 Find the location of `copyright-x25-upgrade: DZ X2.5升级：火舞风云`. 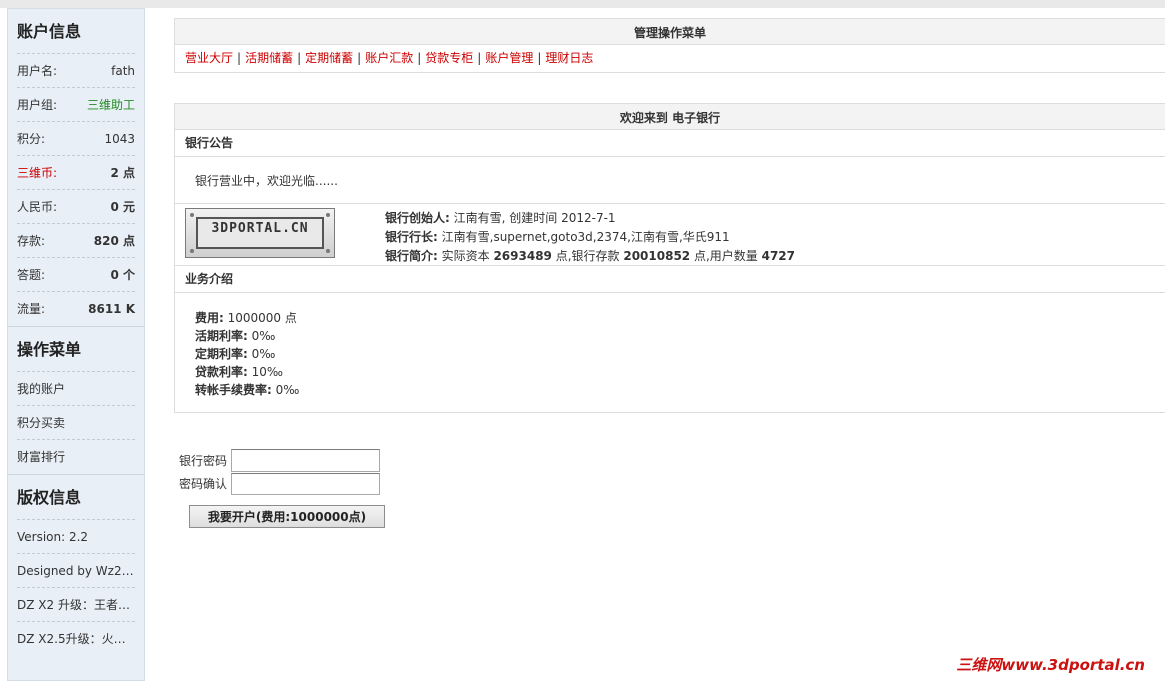

copyright-x25-upgrade: DZ X2.5升级：火舞风云 is located at coordinates (76, 639).